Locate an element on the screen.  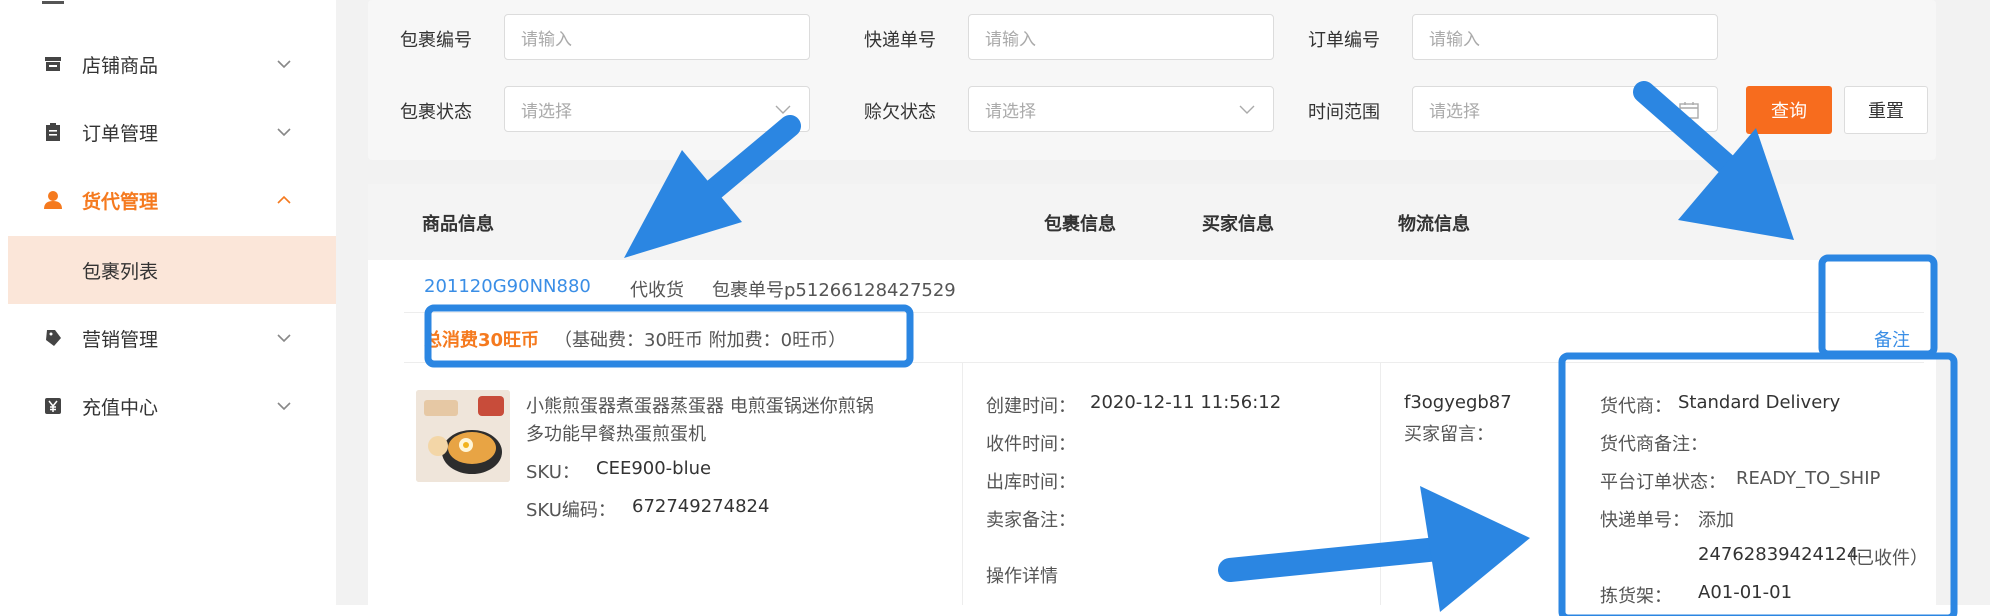
add-express-link: 添加 is located at coordinates (1716, 519).